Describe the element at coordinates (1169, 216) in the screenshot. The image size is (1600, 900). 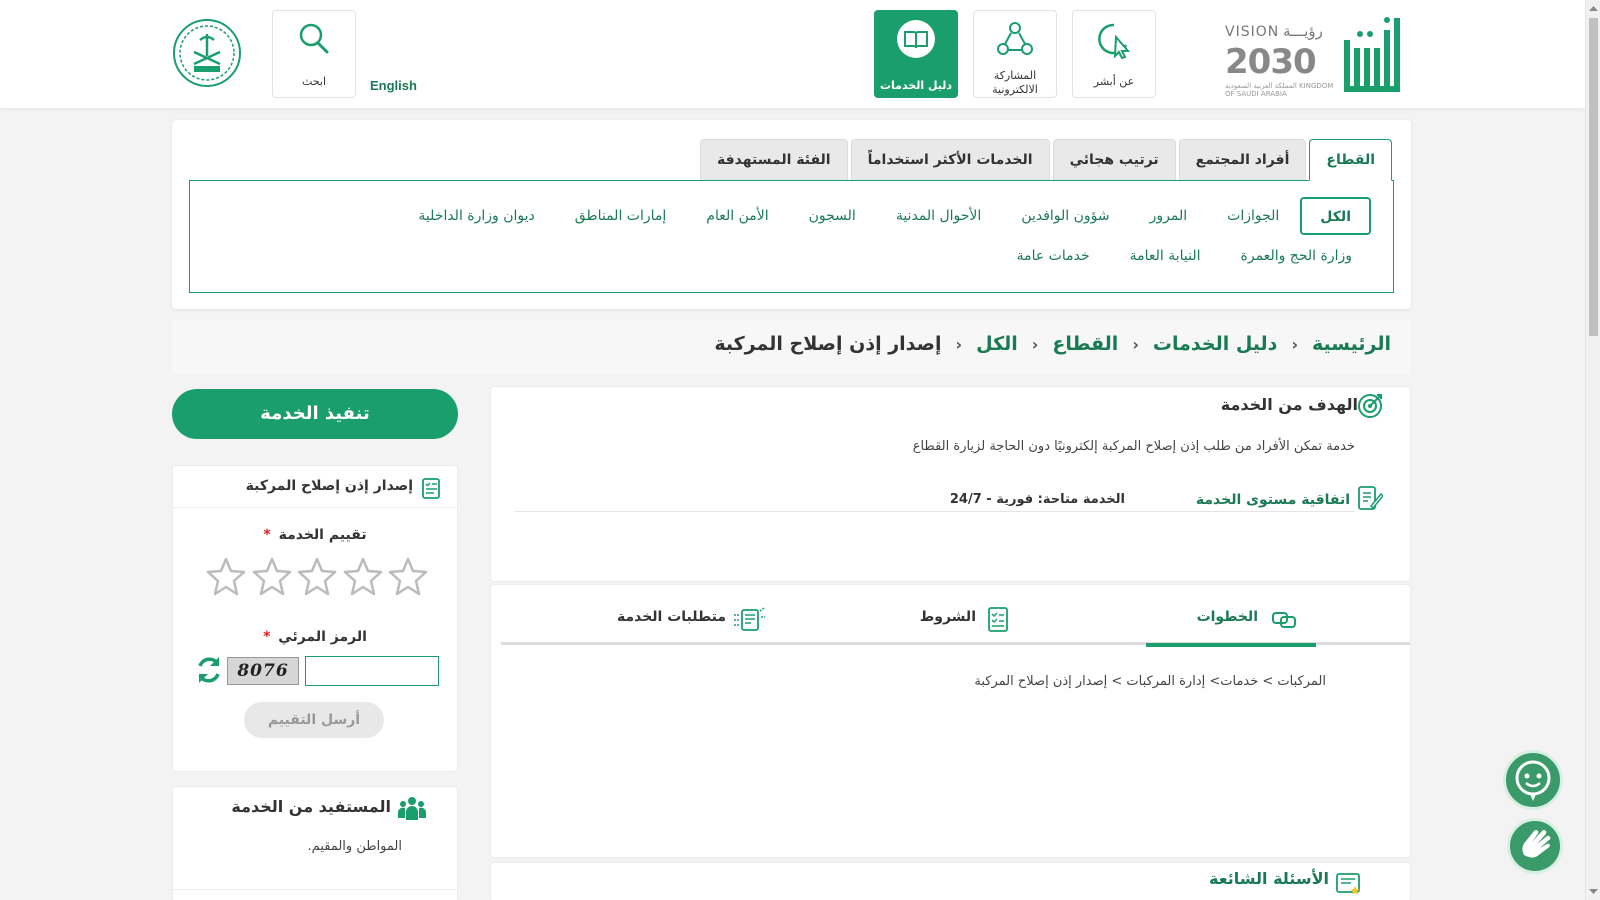
I see `chip-traffic: المرور` at that location.